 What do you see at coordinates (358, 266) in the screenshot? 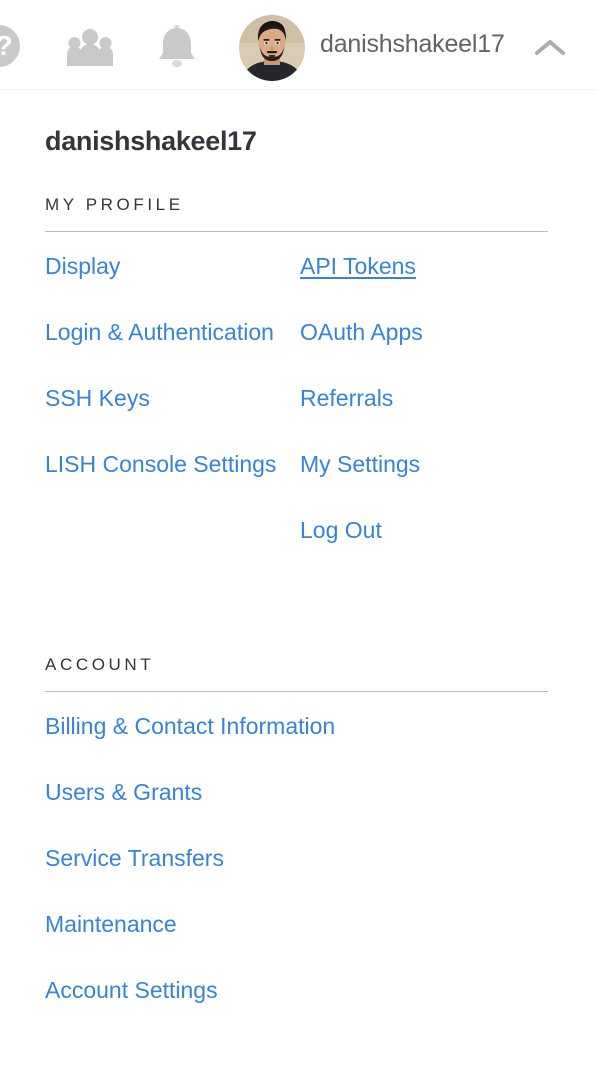
I see `nav-link-api-tokens: API Tokens` at bounding box center [358, 266].